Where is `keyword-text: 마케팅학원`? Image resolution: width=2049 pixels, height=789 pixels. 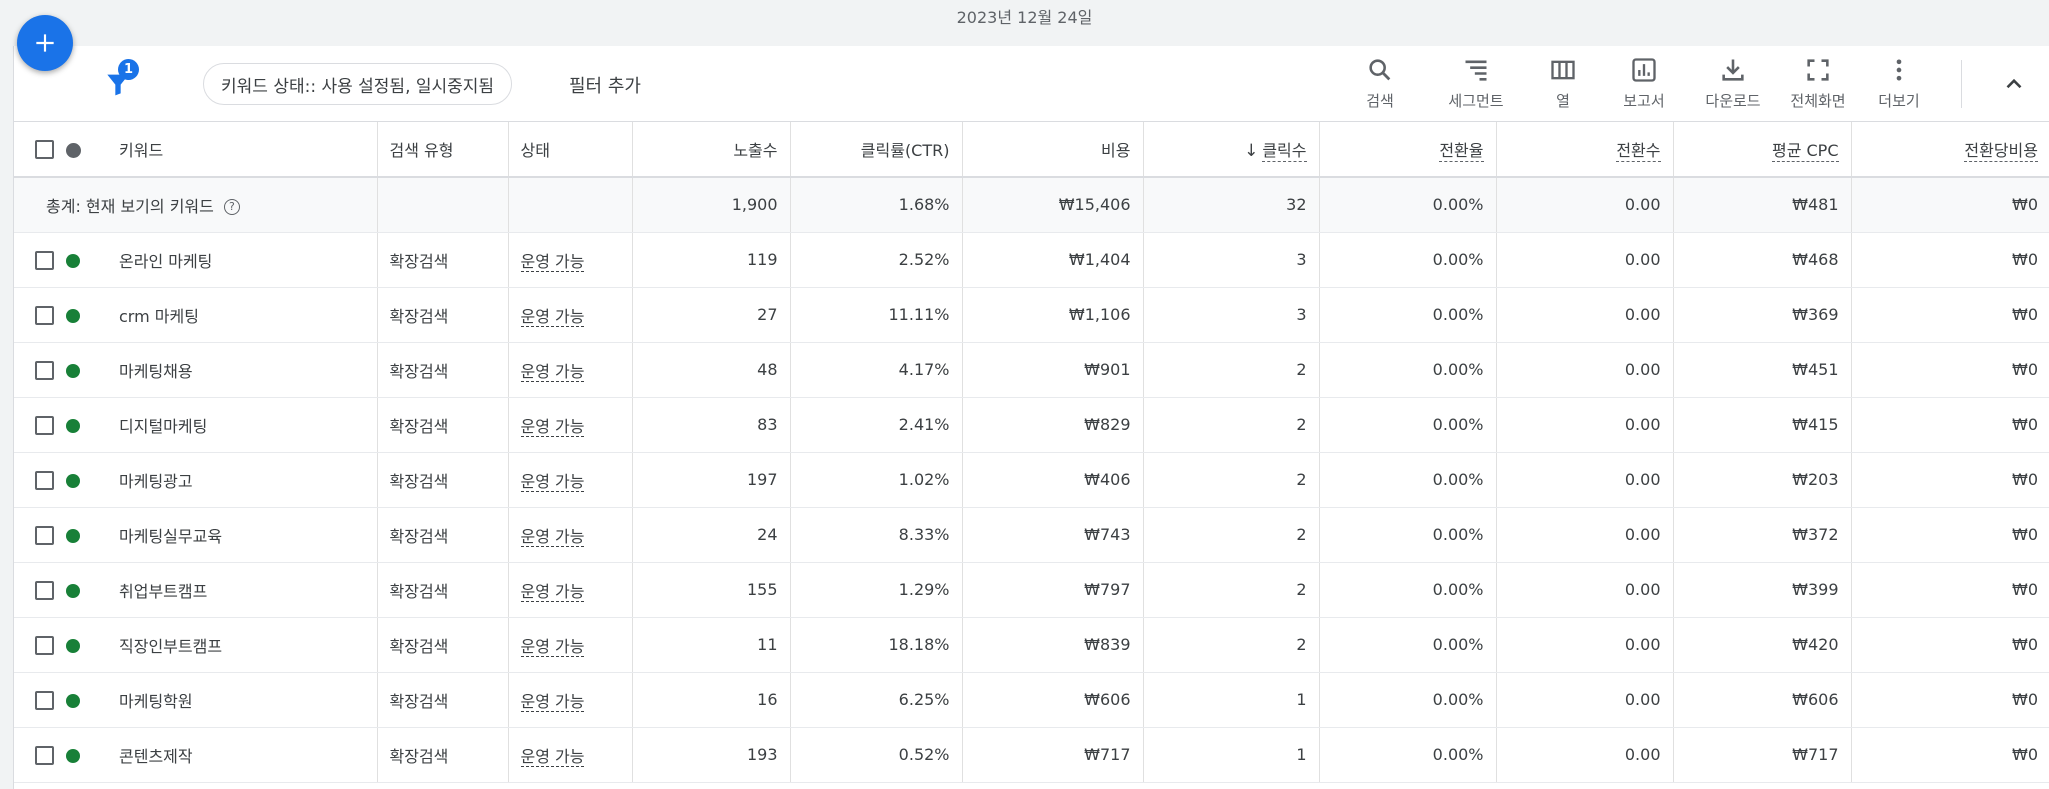
keyword-text: 마케팅학원 is located at coordinates (156, 701).